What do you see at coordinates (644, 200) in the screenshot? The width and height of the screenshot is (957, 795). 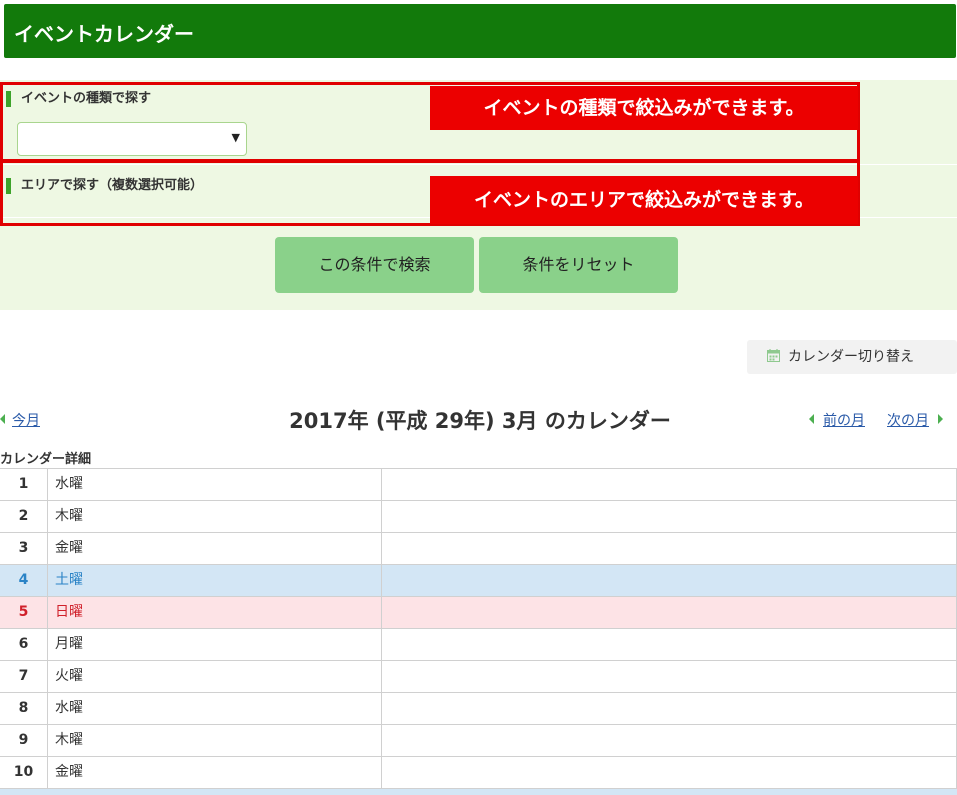 I see `area-callout: イベントのエリアで絞込みができます。` at bounding box center [644, 200].